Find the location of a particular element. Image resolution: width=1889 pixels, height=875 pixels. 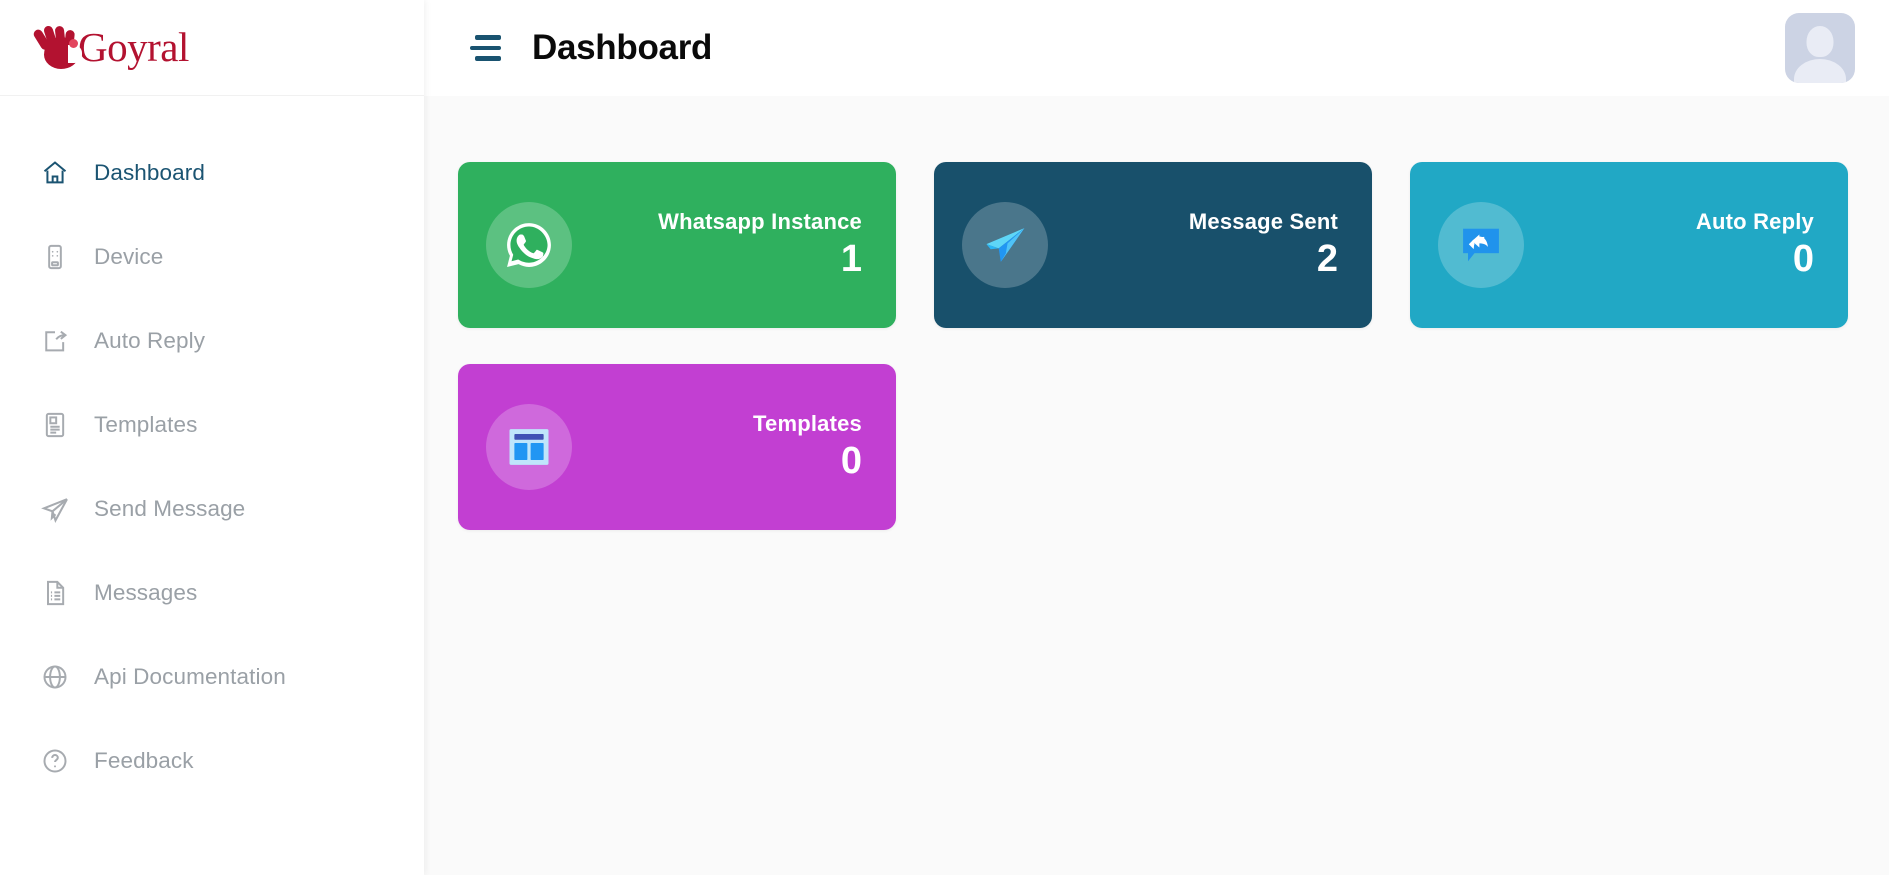

telegram-plane-icon is located at coordinates (1005, 245).